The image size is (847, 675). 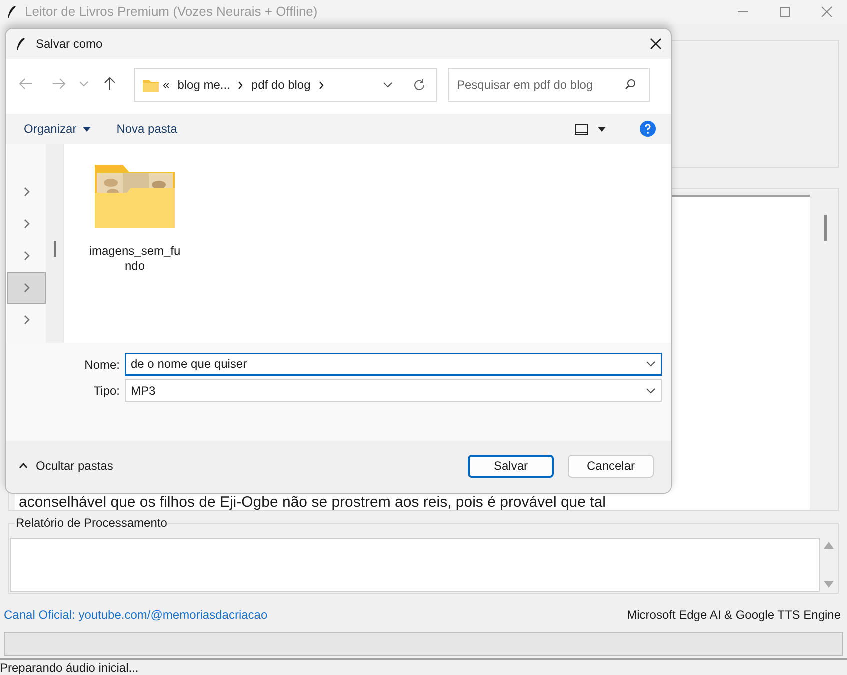 What do you see at coordinates (91, 523) in the screenshot?
I see `group-label: Relatório de Processamento` at bounding box center [91, 523].